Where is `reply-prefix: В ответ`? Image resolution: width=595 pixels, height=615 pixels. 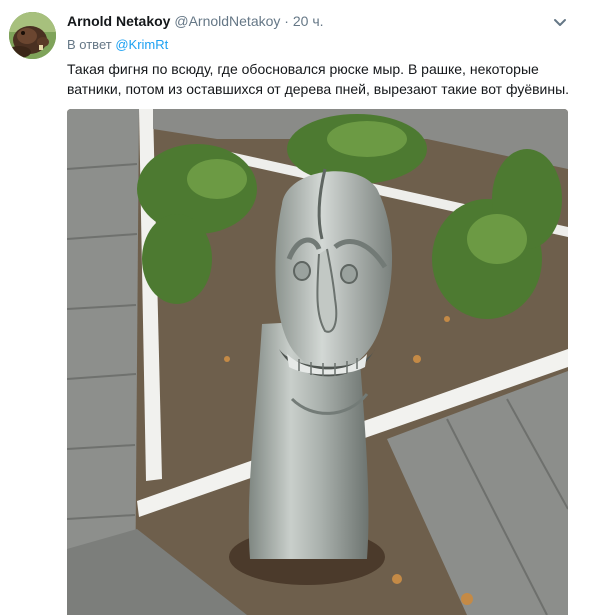
reply-prefix: В ответ is located at coordinates (89, 44).